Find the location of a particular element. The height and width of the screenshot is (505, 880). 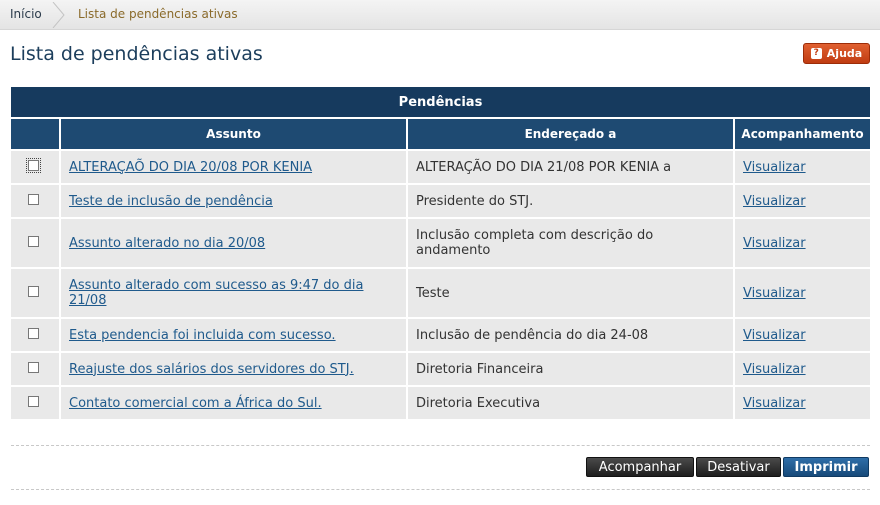

subject-cell: Esta pendencia foi incluida com sucesso. is located at coordinates (234, 336).